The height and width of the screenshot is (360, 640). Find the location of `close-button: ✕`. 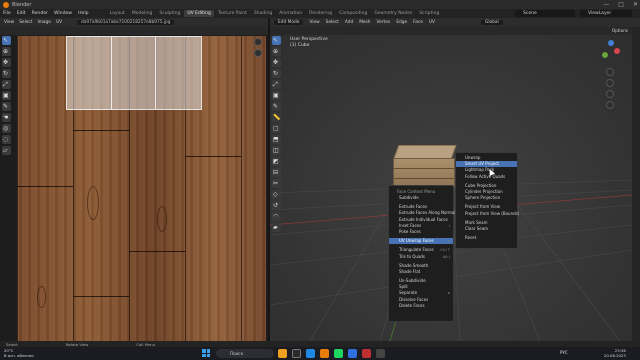

close-button: ✕ is located at coordinates (635, 4).